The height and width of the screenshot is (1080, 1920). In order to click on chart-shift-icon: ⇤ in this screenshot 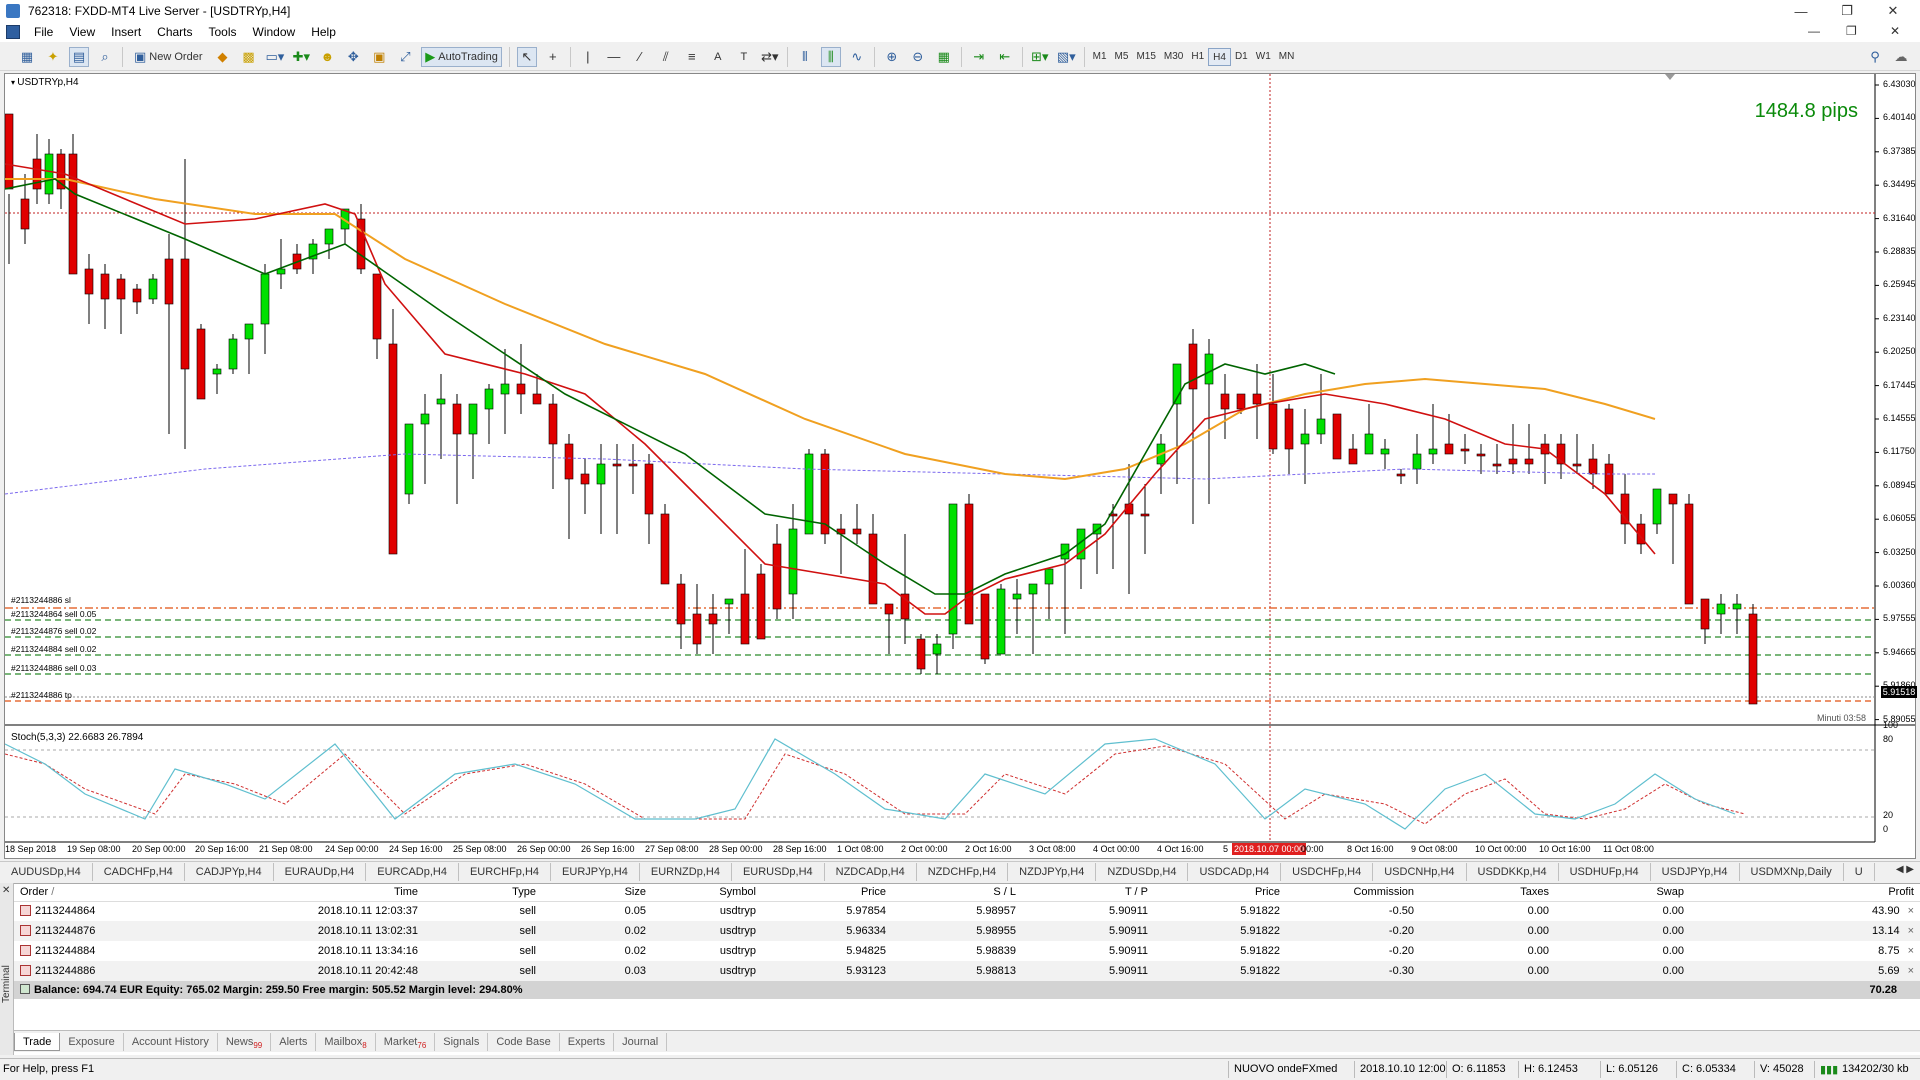, I will do `click(1005, 57)`.